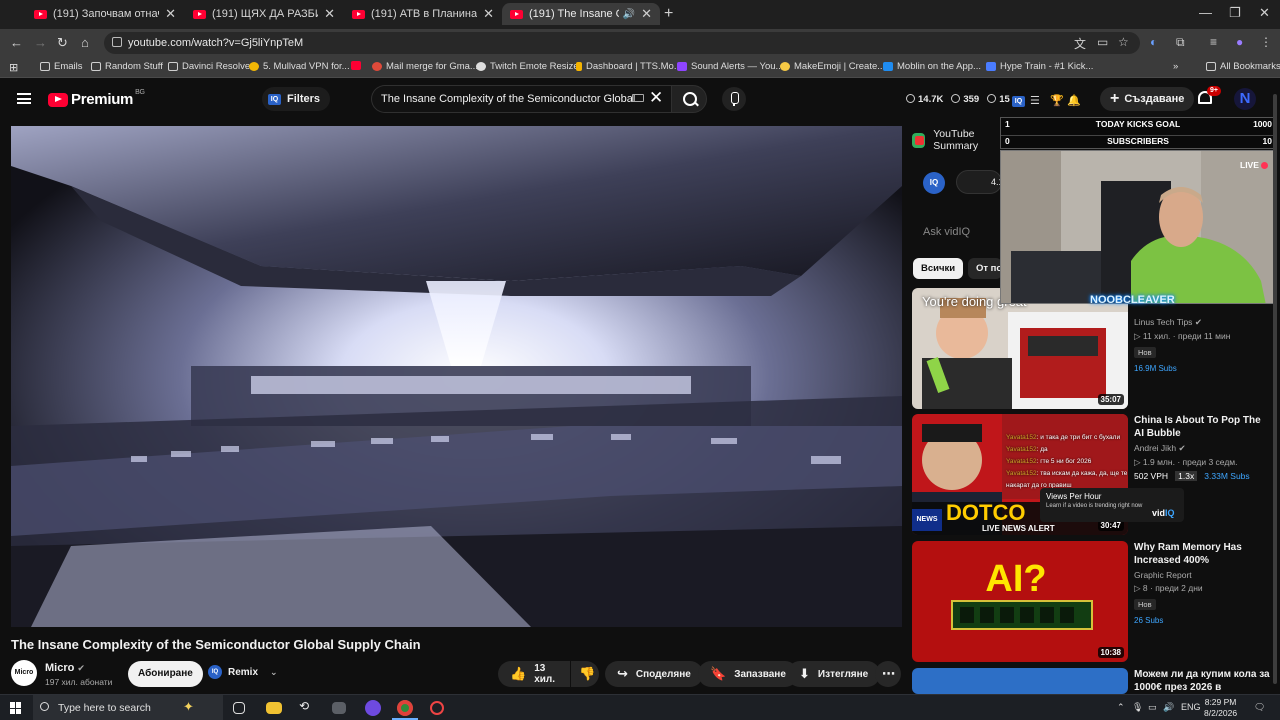  I want to click on video-thumbnail: AI? 10:38, so click(1020, 601).